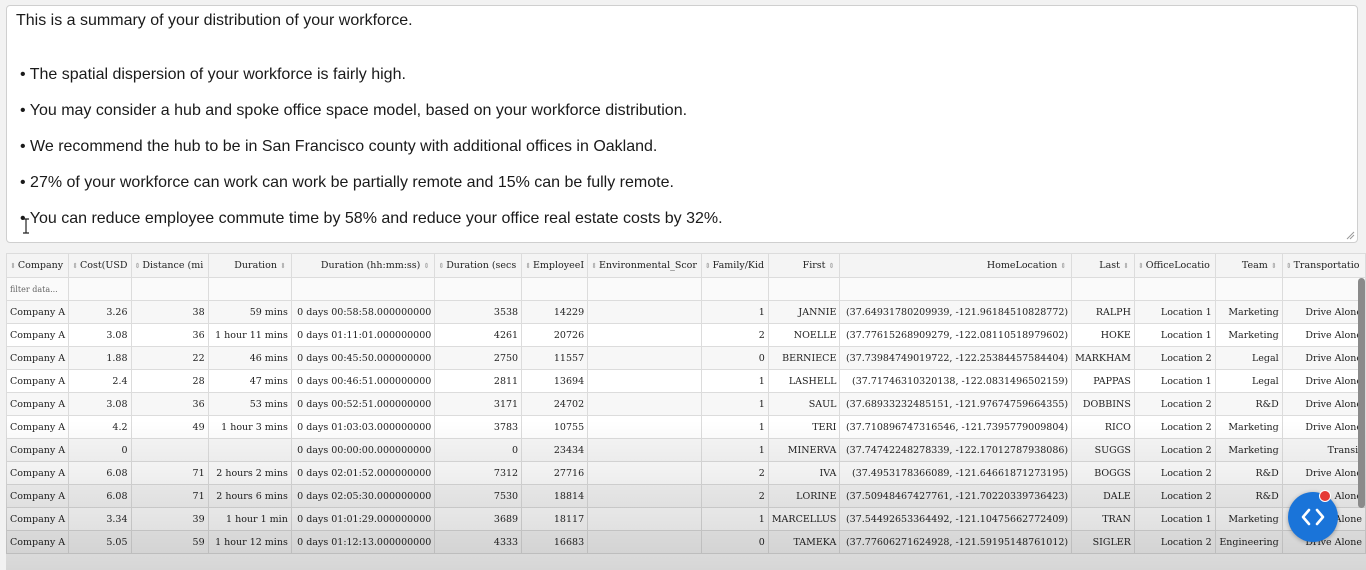 The height and width of the screenshot is (570, 1366). I want to click on table-cell: 3171, so click(478, 404).